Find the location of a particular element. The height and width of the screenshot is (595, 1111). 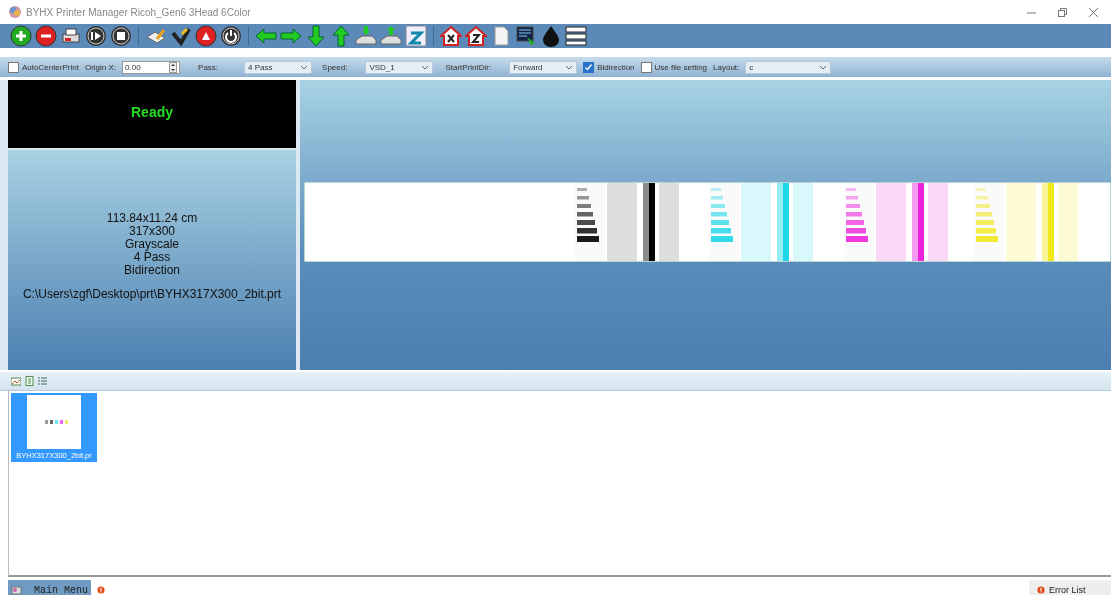

start-print-dir-label: StartPrintDir: is located at coordinates (468, 67).